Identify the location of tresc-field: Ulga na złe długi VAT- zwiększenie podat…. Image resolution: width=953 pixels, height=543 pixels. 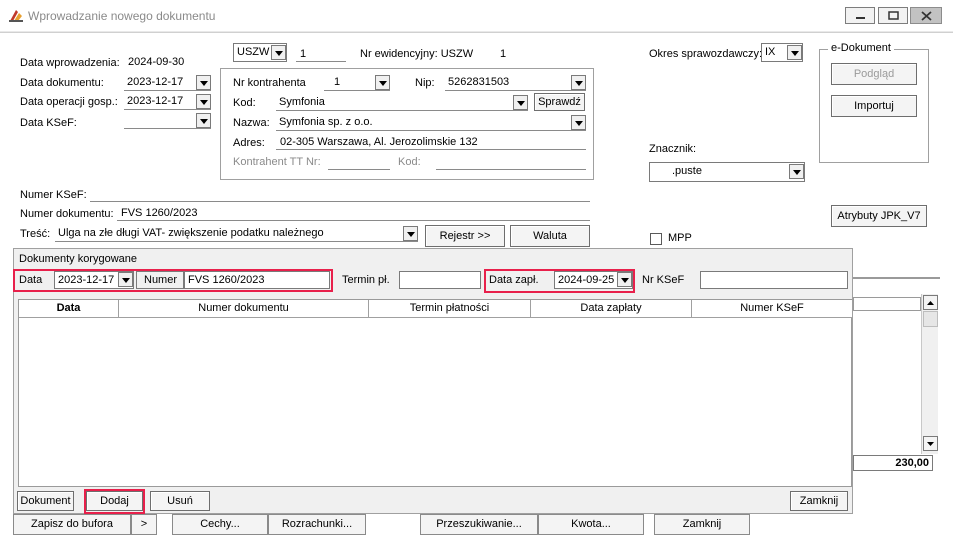
(236, 233).